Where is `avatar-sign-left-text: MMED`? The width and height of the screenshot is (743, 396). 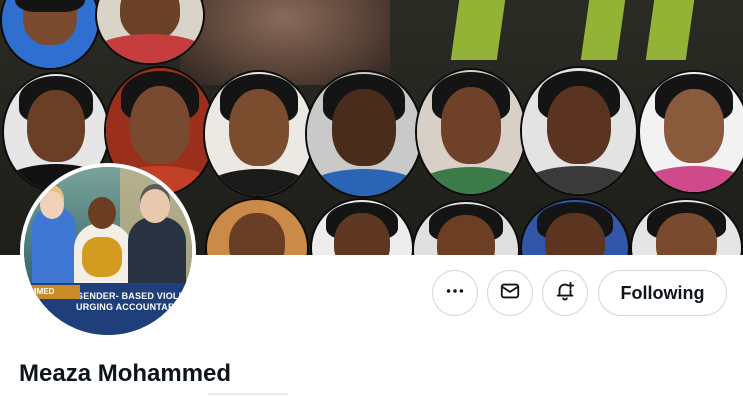
avatar-sign-left-text: MMED is located at coordinates (52, 292).